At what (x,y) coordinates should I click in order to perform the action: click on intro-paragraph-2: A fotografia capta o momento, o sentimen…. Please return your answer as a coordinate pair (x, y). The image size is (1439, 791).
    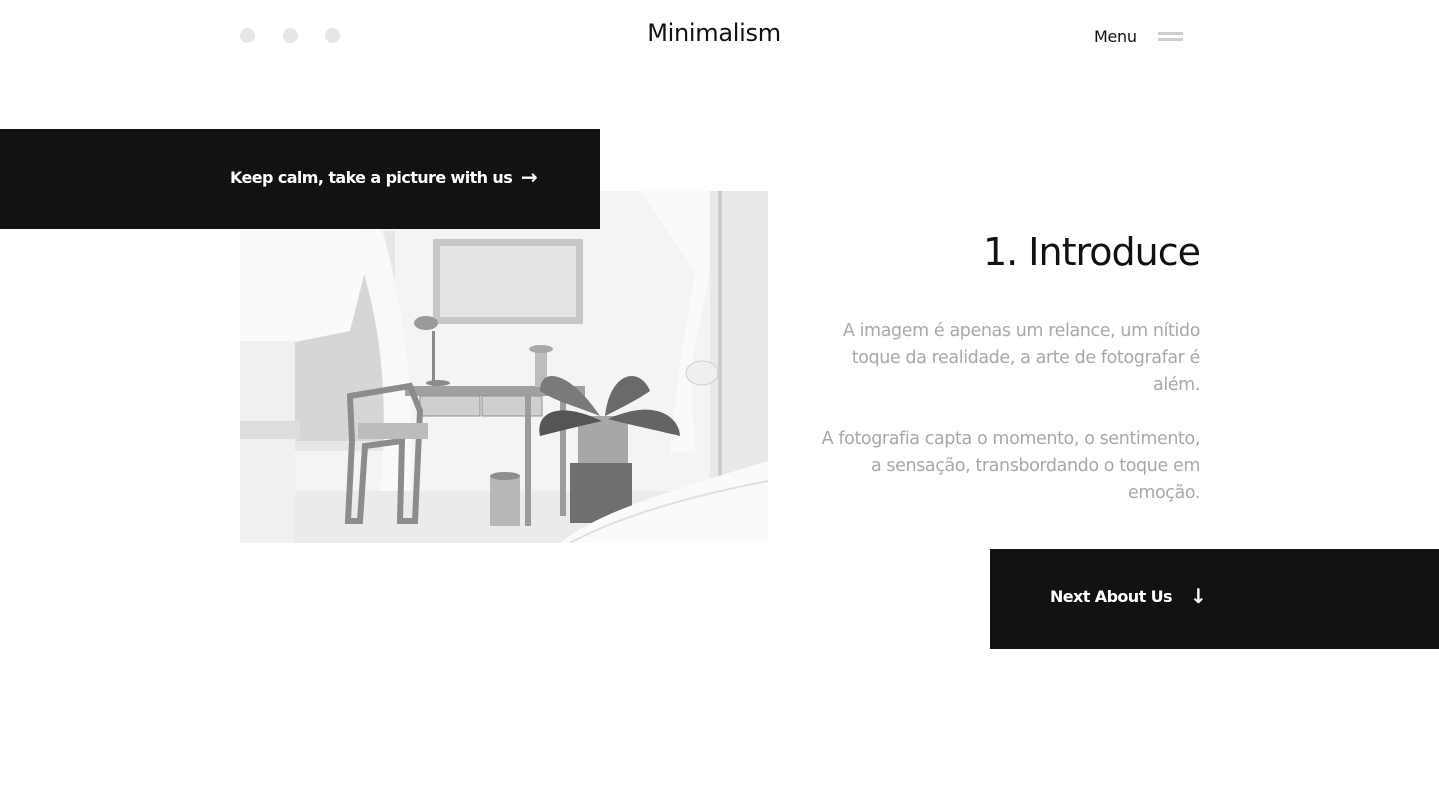
    Looking at the image, I should click on (1011, 466).